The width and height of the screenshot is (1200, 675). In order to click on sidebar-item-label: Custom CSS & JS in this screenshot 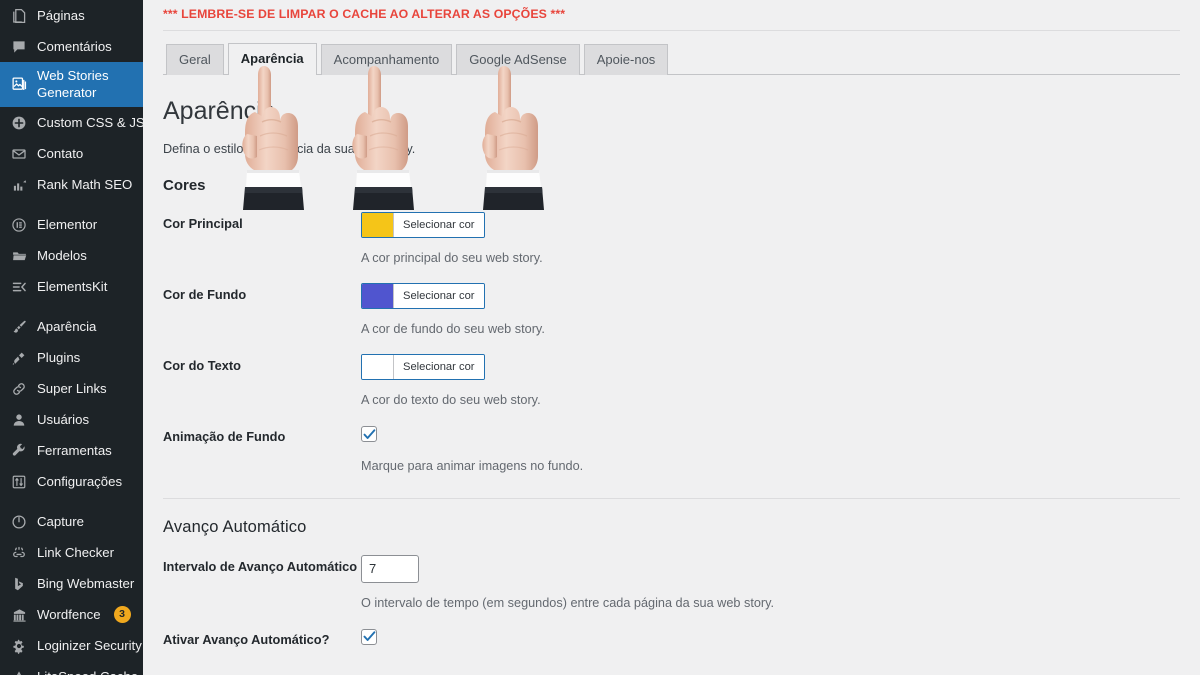, I will do `click(90, 122)`.